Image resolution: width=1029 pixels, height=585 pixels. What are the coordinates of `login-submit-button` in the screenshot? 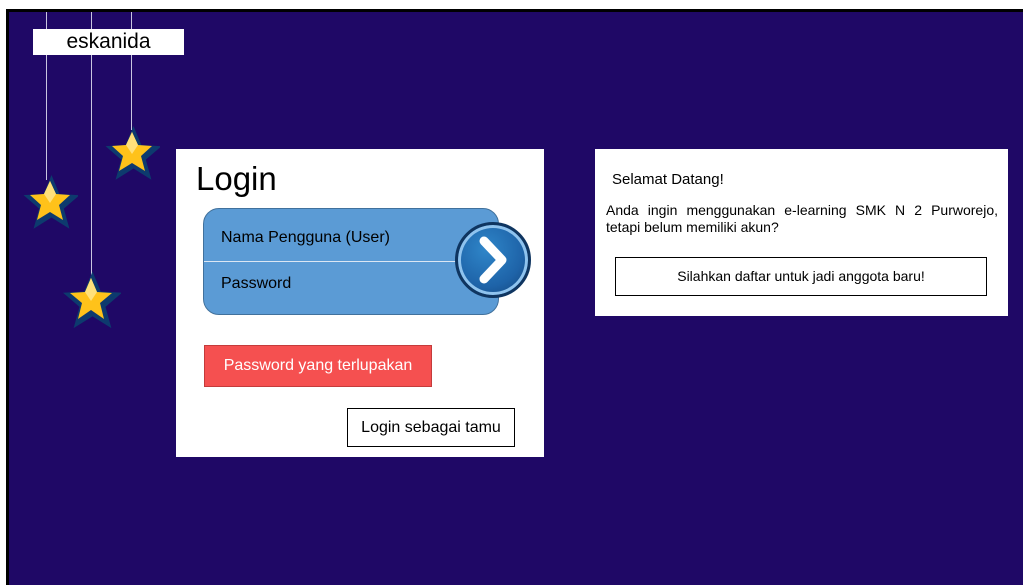 It's located at (493, 260).